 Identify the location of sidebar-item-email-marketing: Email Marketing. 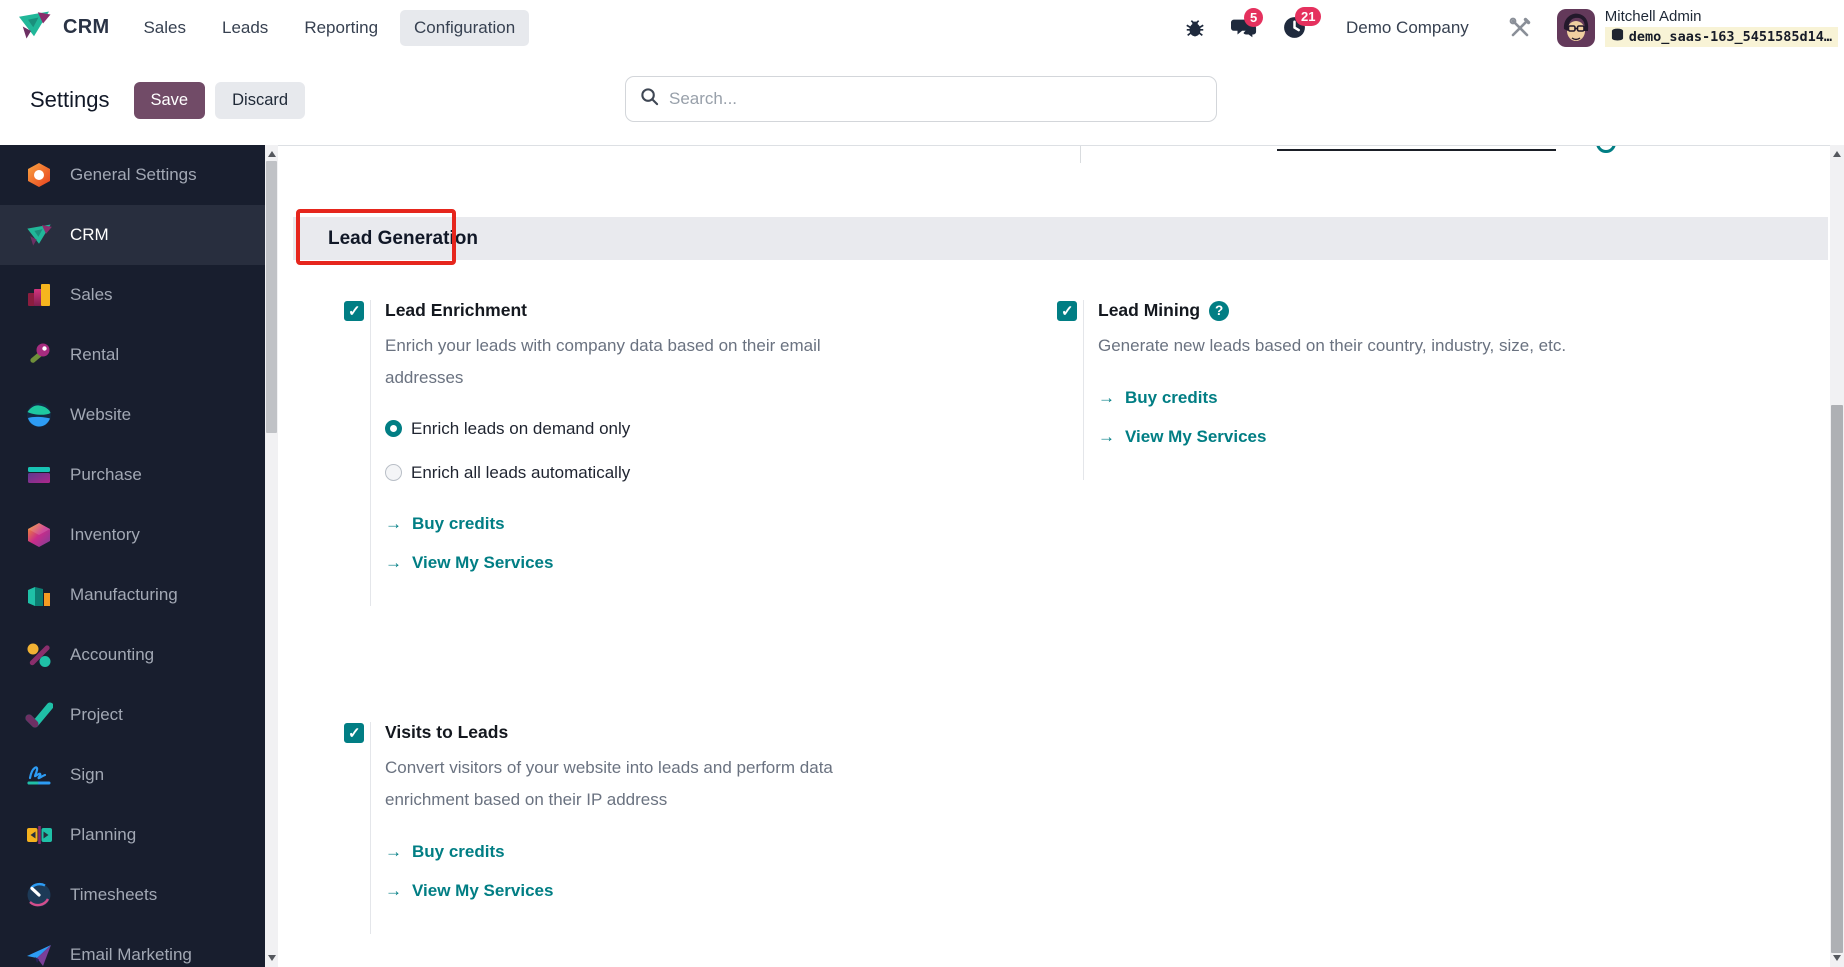
(132, 946).